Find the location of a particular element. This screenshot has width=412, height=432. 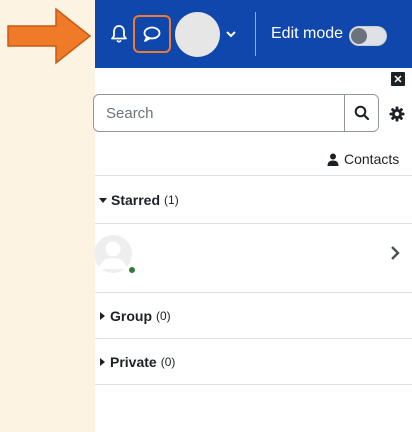

chevron-down-icon is located at coordinates (231, 34).